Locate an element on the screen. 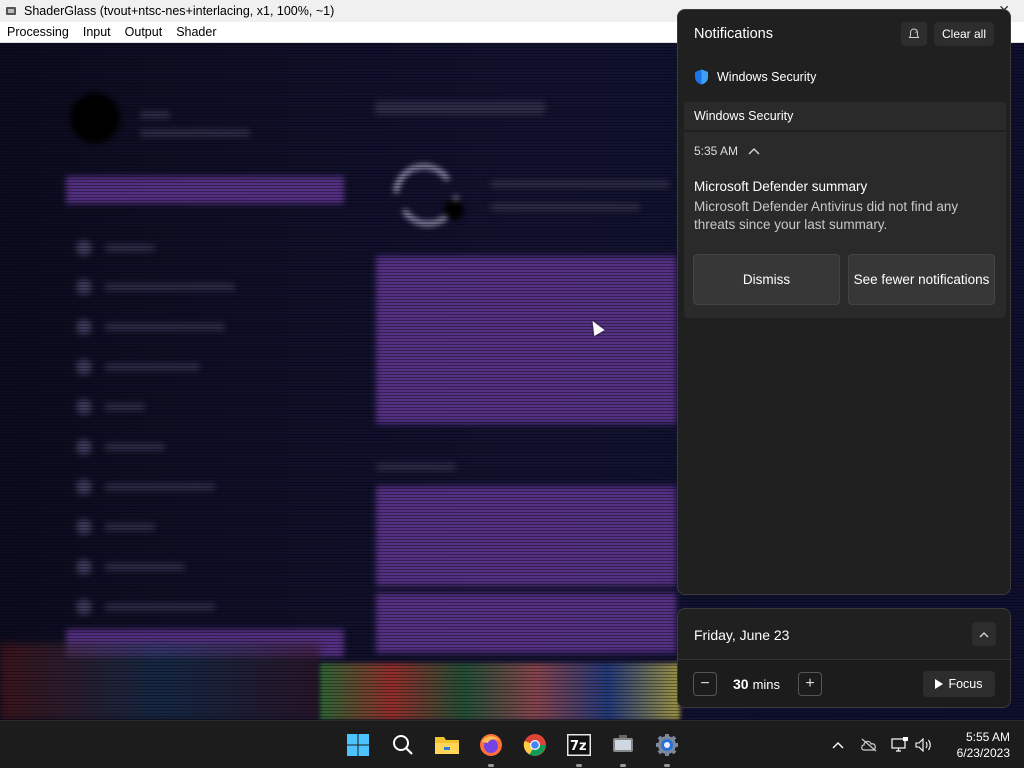 This screenshot has height=768, width=1024. notifications-title: Notifications is located at coordinates (733, 34).